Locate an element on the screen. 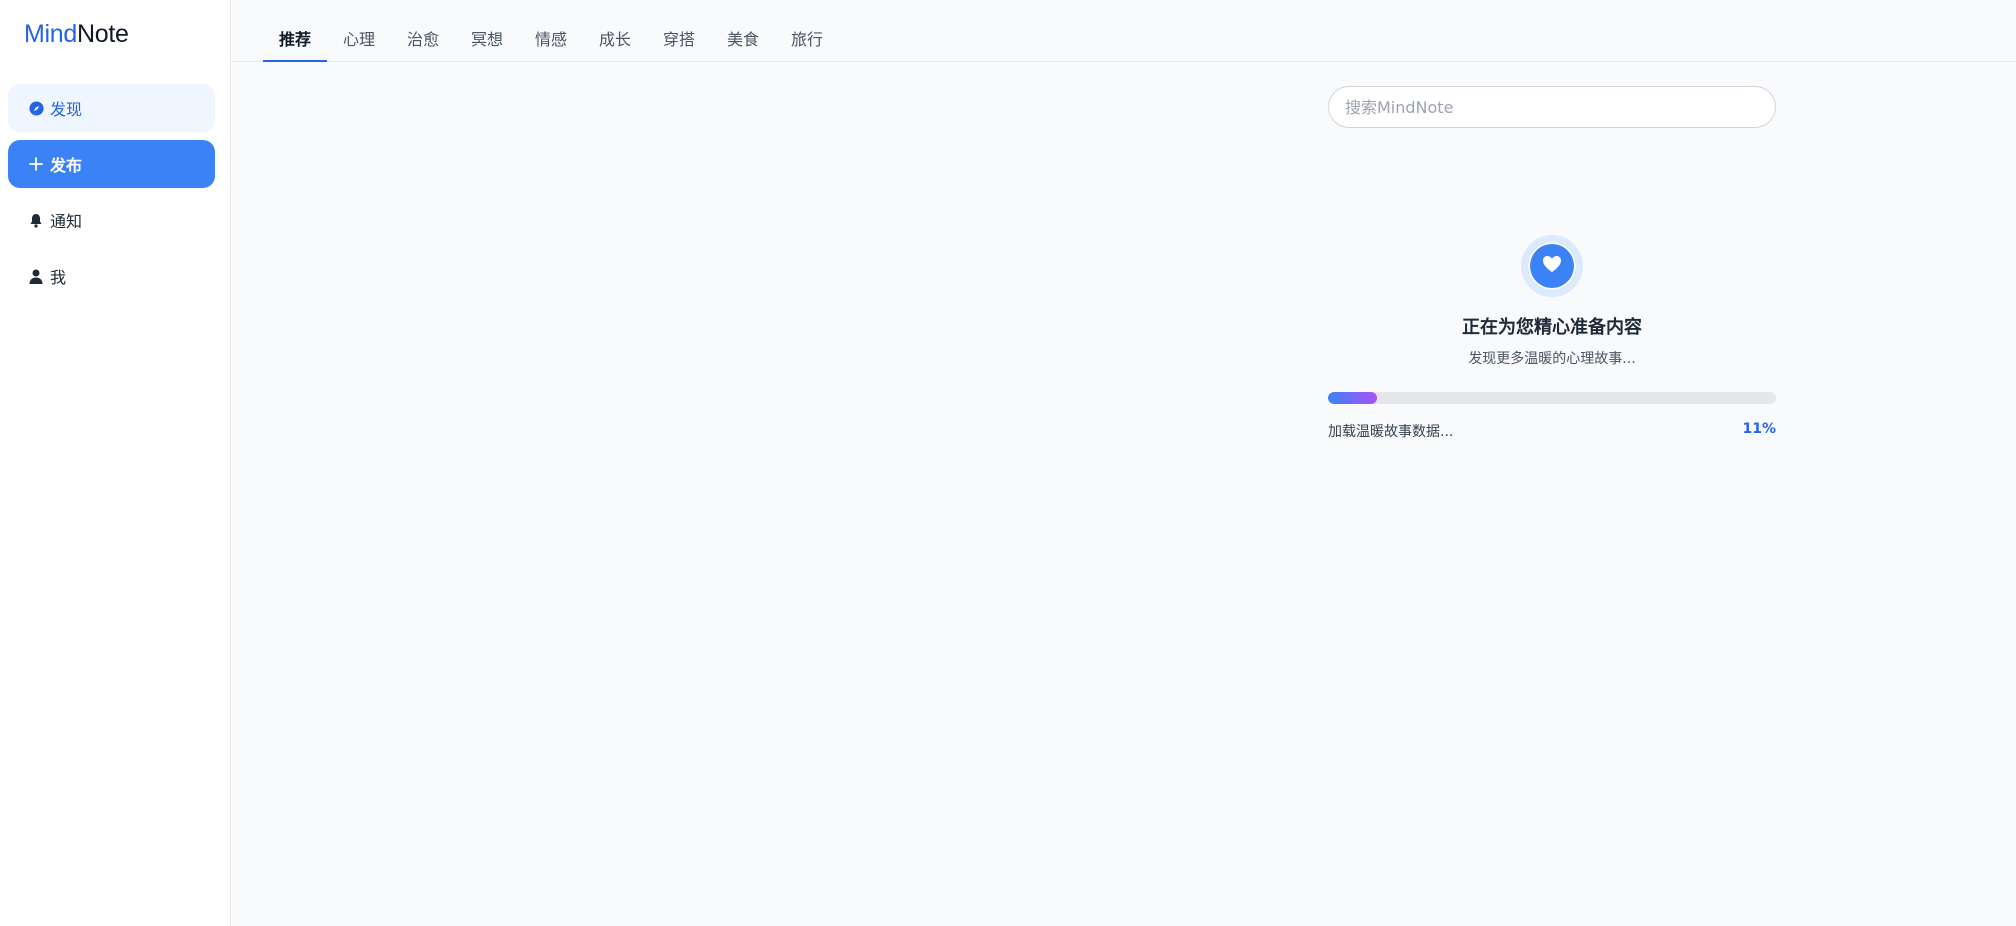  progress-percent: 11% is located at coordinates (1759, 429).